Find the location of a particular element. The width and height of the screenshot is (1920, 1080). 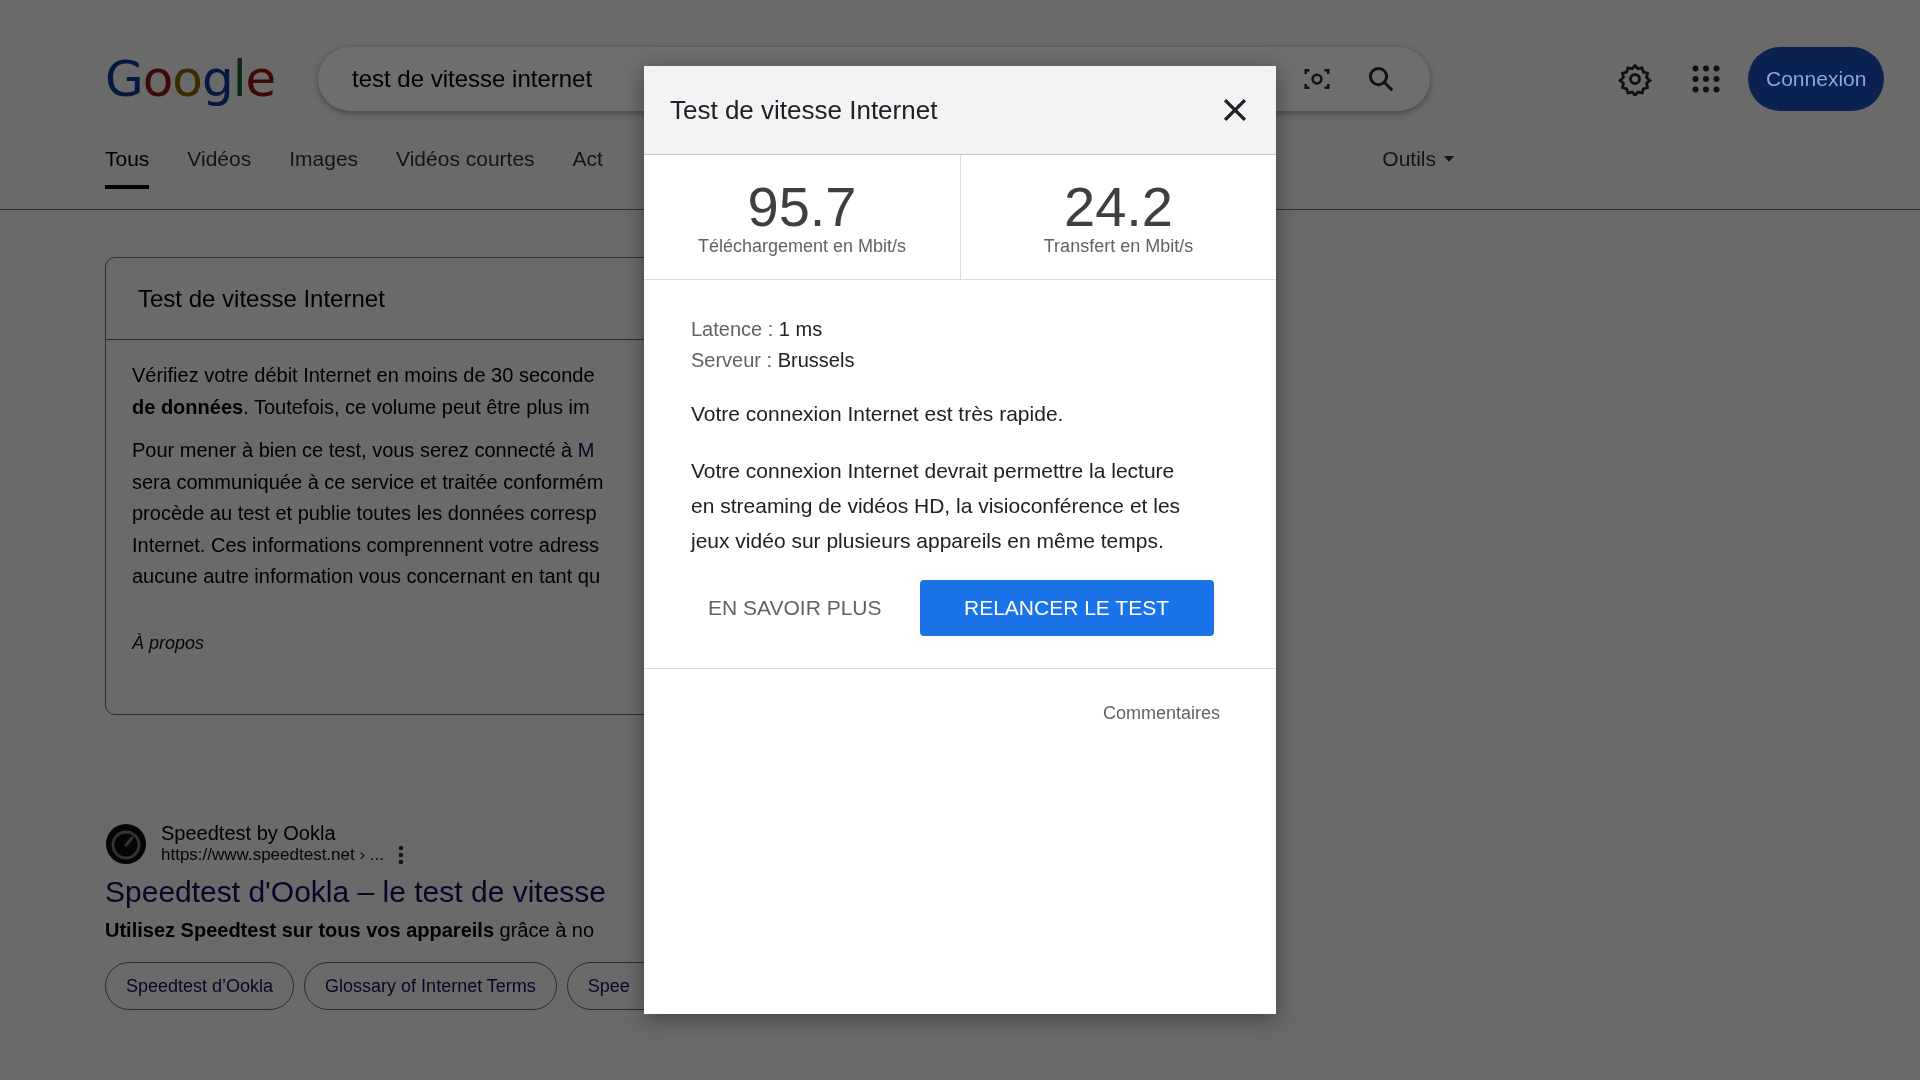

about-link: À propos is located at coordinates (155, 623).